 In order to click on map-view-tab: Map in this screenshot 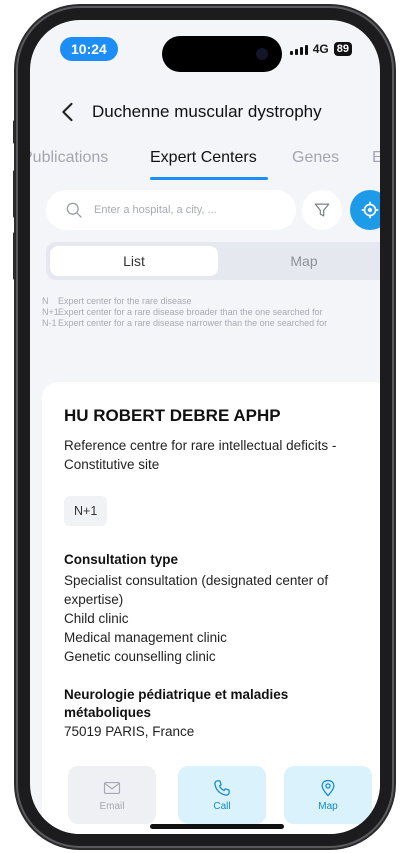, I will do `click(301, 261)`.